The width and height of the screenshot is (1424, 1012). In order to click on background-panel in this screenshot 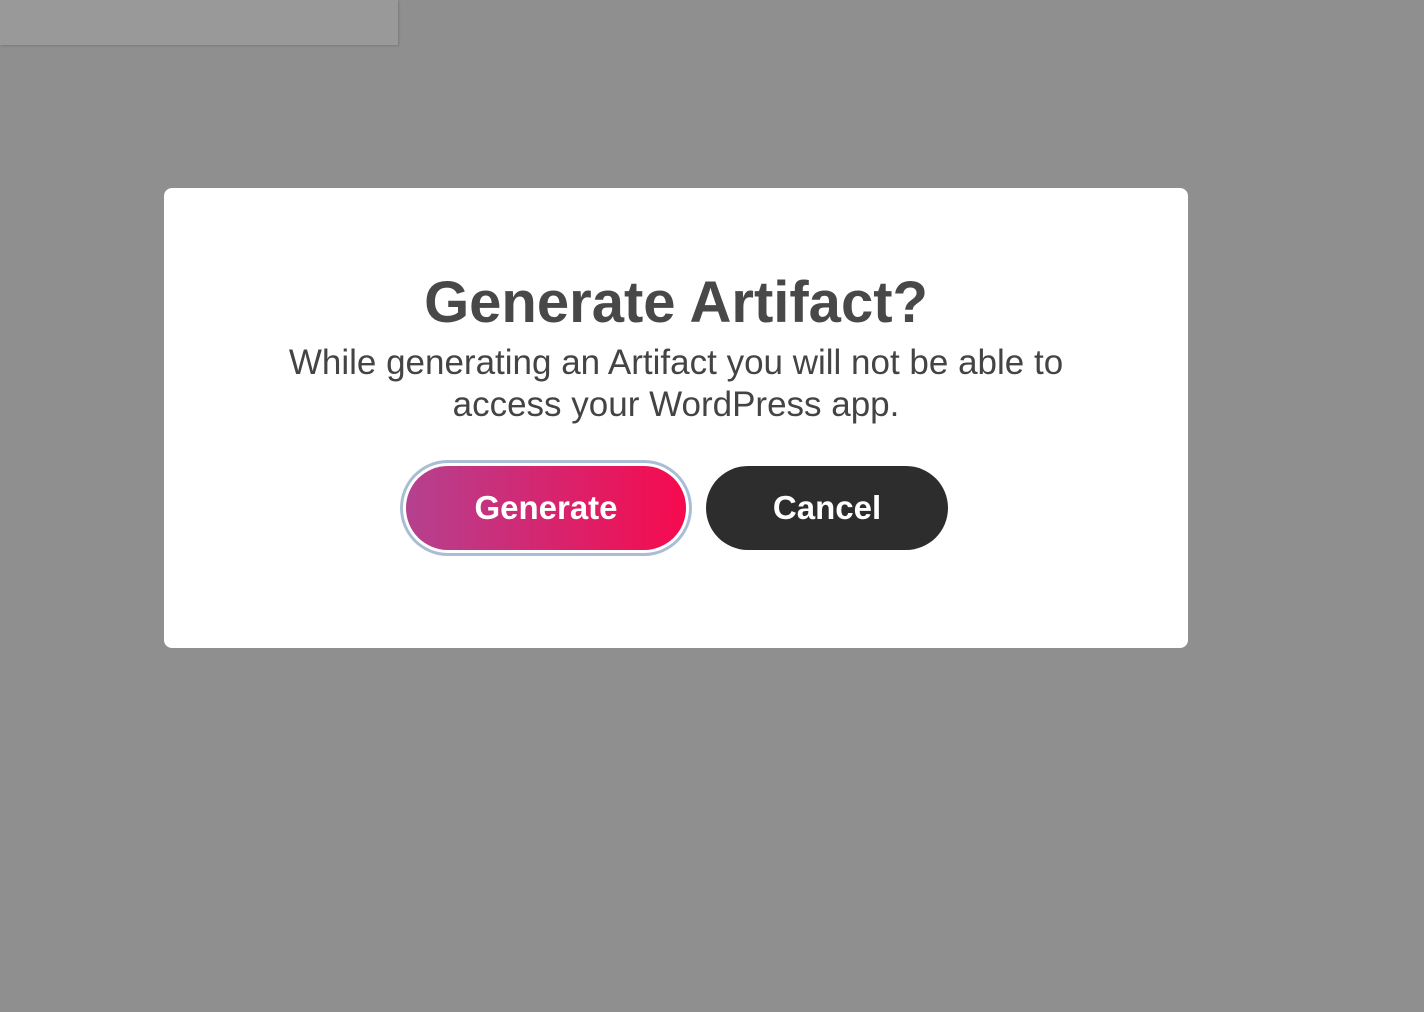, I will do `click(199, 22)`.